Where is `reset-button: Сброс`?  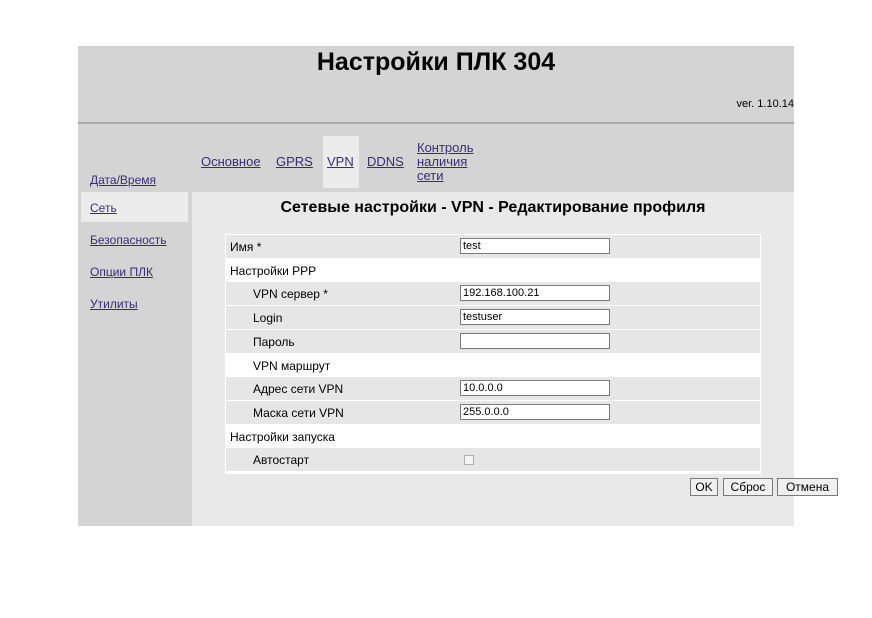
reset-button: Сброс is located at coordinates (748, 487).